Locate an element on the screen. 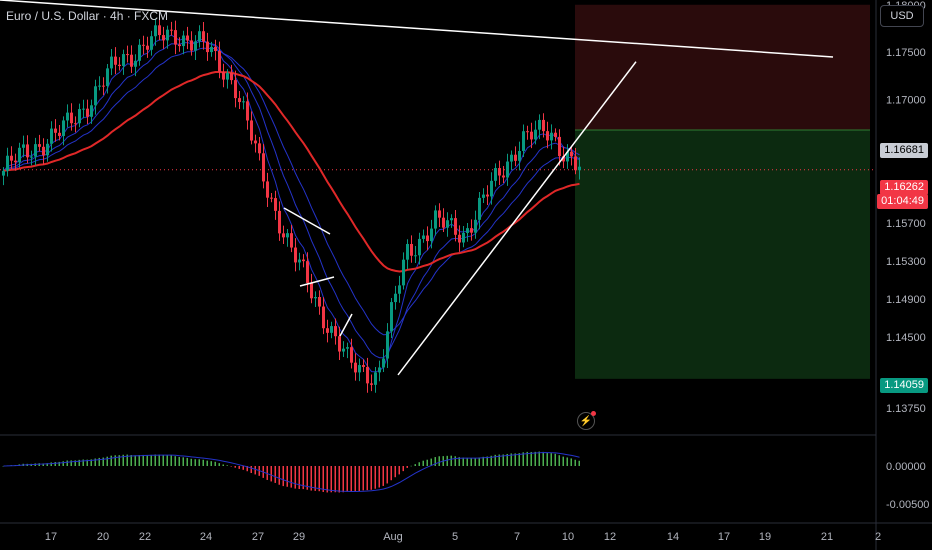 The height and width of the screenshot is (550, 932). x-tick-label: 29 is located at coordinates (299, 537).